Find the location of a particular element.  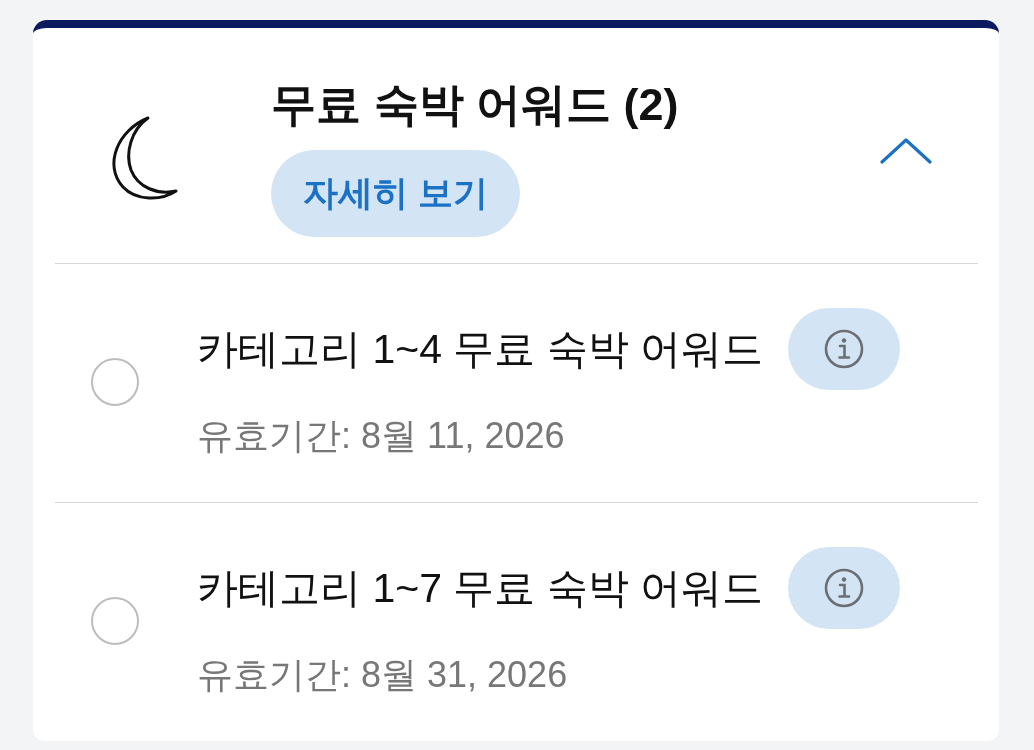

award-title: 카테고리 1~7 무료 숙박 어워드 is located at coordinates (480, 588).